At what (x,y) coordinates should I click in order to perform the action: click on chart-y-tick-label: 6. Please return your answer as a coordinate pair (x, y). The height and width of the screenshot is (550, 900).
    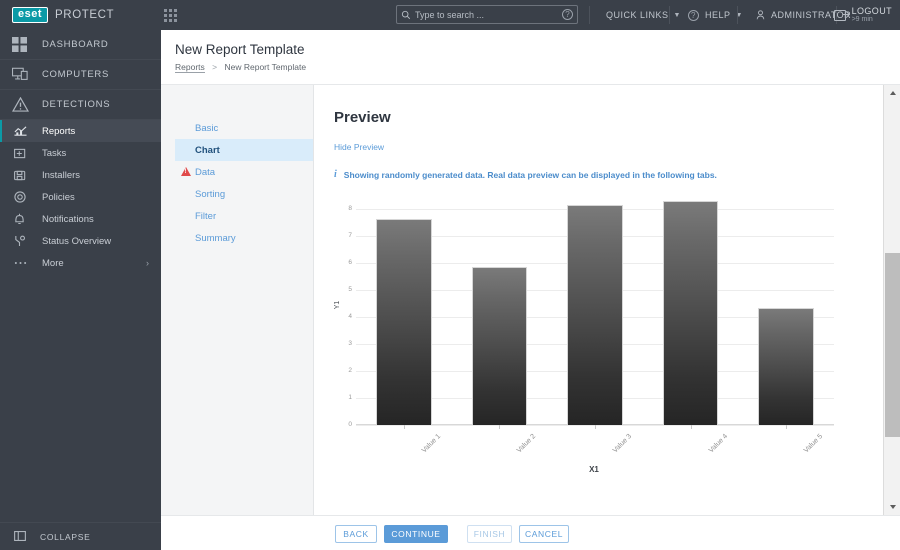
    Looking at the image, I should click on (350, 263).